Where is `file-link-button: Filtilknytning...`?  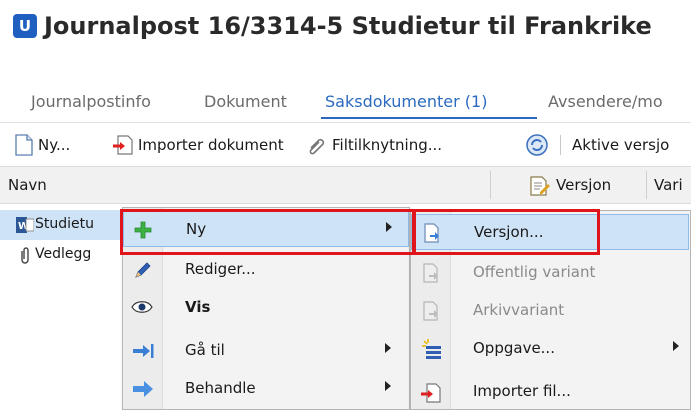 file-link-button: Filtilknytning... is located at coordinates (387, 145).